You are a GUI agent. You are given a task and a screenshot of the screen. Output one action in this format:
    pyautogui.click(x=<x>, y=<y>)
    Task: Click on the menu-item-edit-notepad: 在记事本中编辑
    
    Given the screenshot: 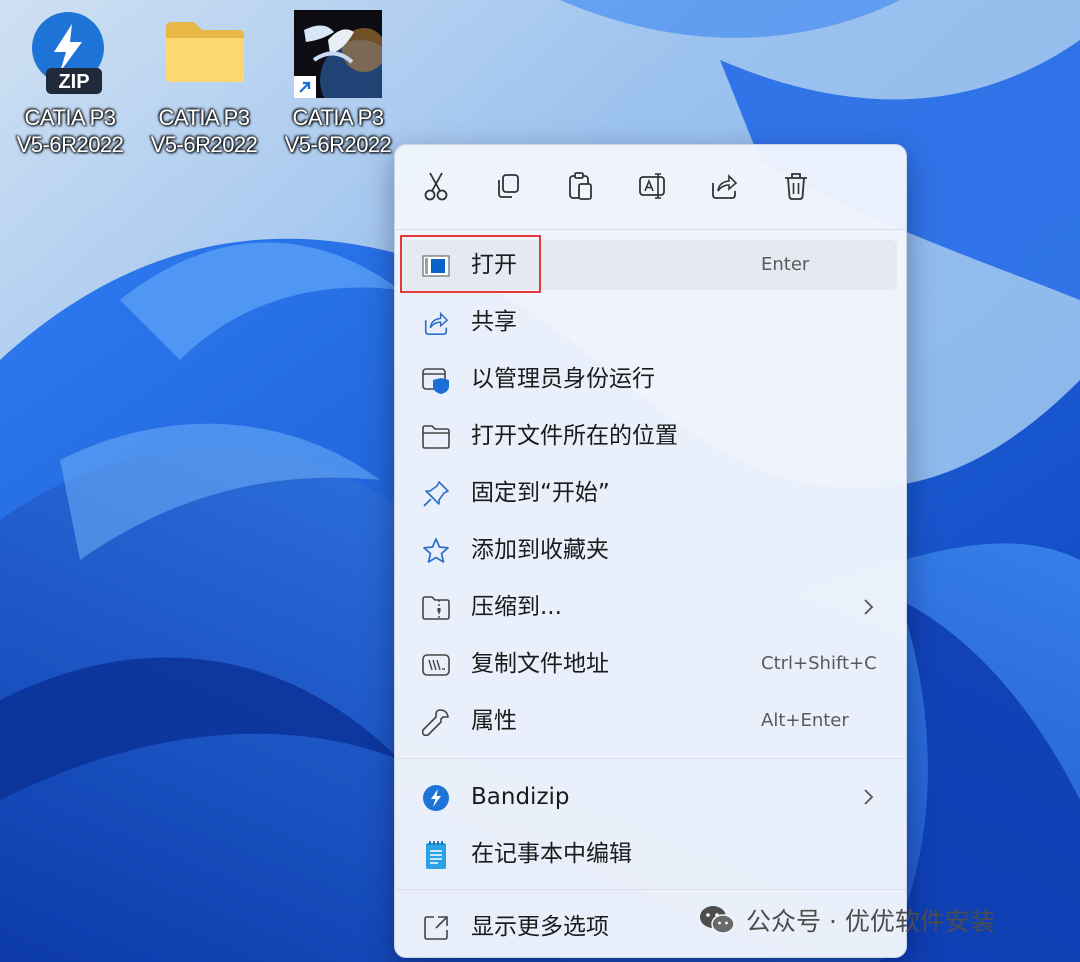 What is the action you would take?
    pyautogui.click(x=650, y=854)
    